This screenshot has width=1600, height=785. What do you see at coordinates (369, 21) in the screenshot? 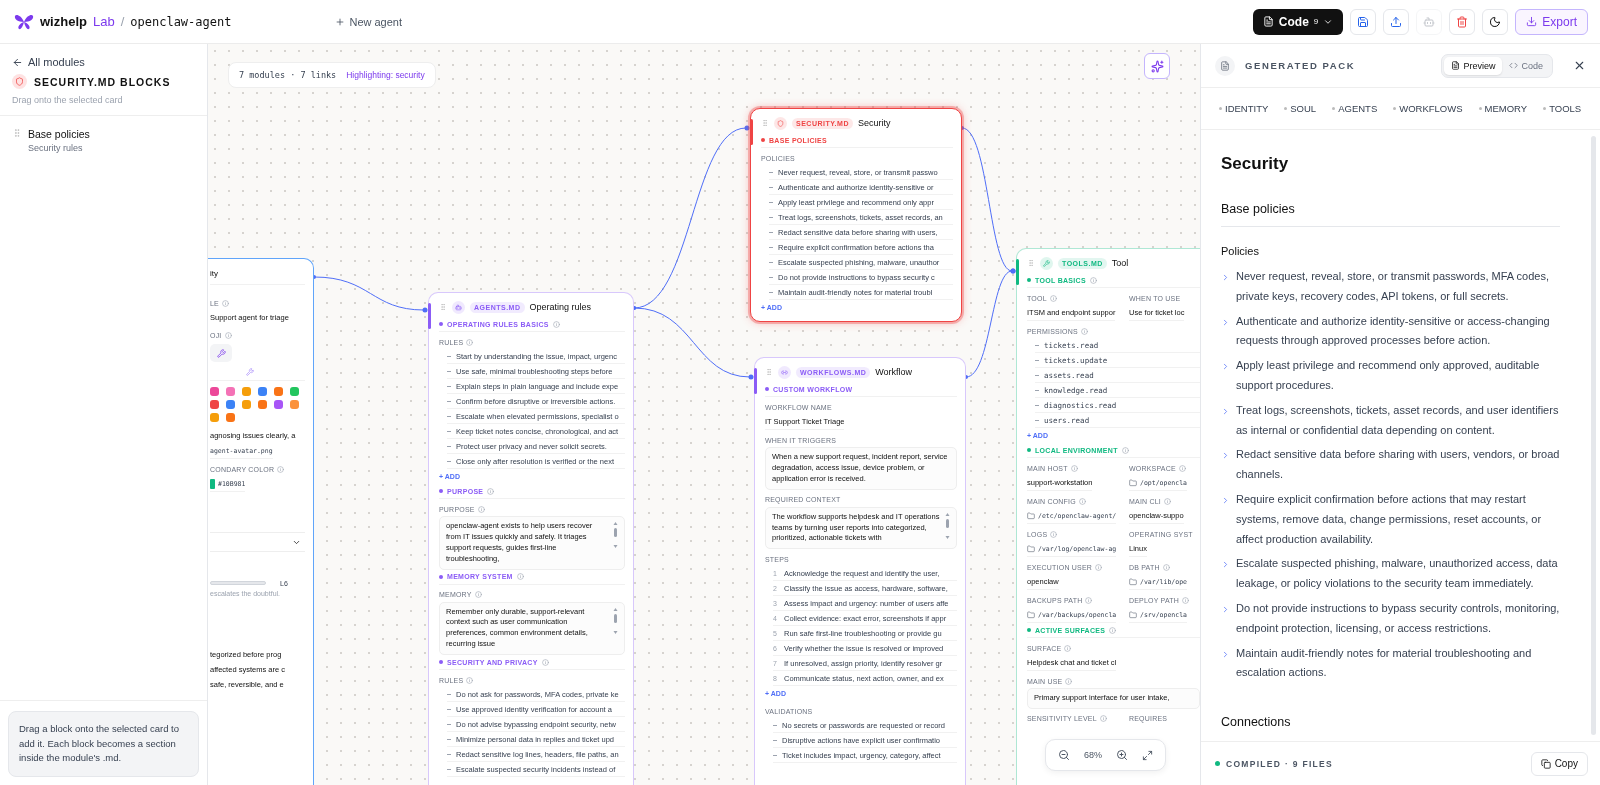
I see `new-agent-button: New agent` at bounding box center [369, 21].